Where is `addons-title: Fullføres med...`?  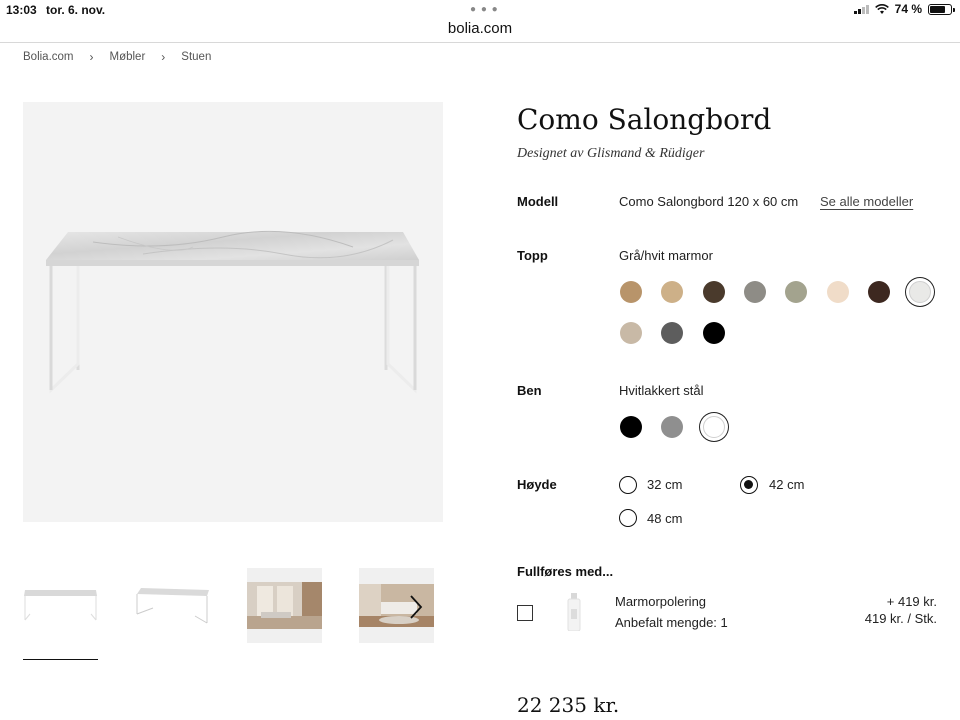
addons-title: Fullføres med... is located at coordinates (565, 571).